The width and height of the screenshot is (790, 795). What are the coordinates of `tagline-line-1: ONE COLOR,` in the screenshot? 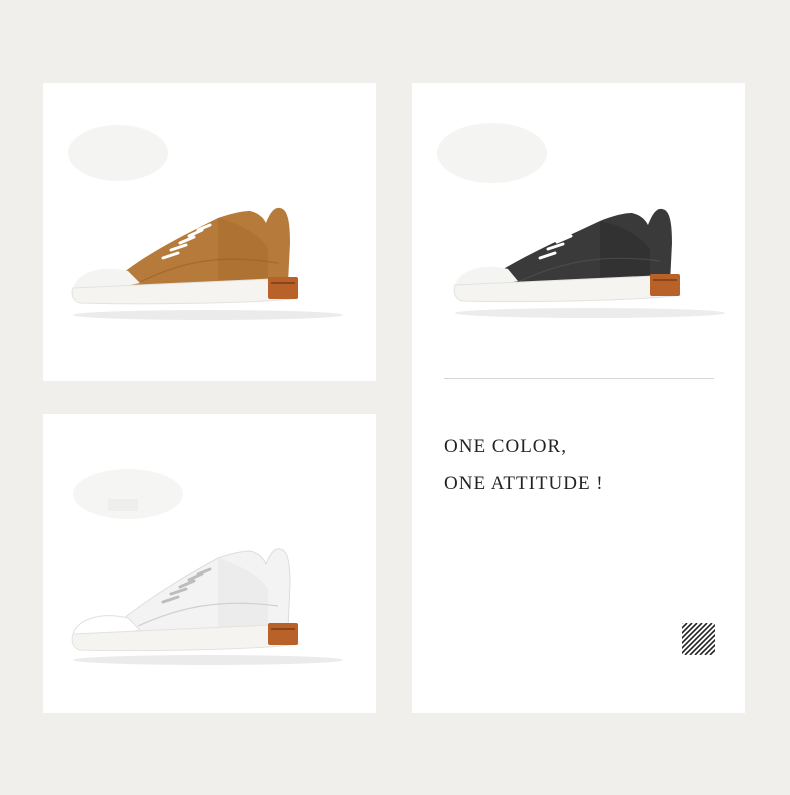 It's located at (505, 446).